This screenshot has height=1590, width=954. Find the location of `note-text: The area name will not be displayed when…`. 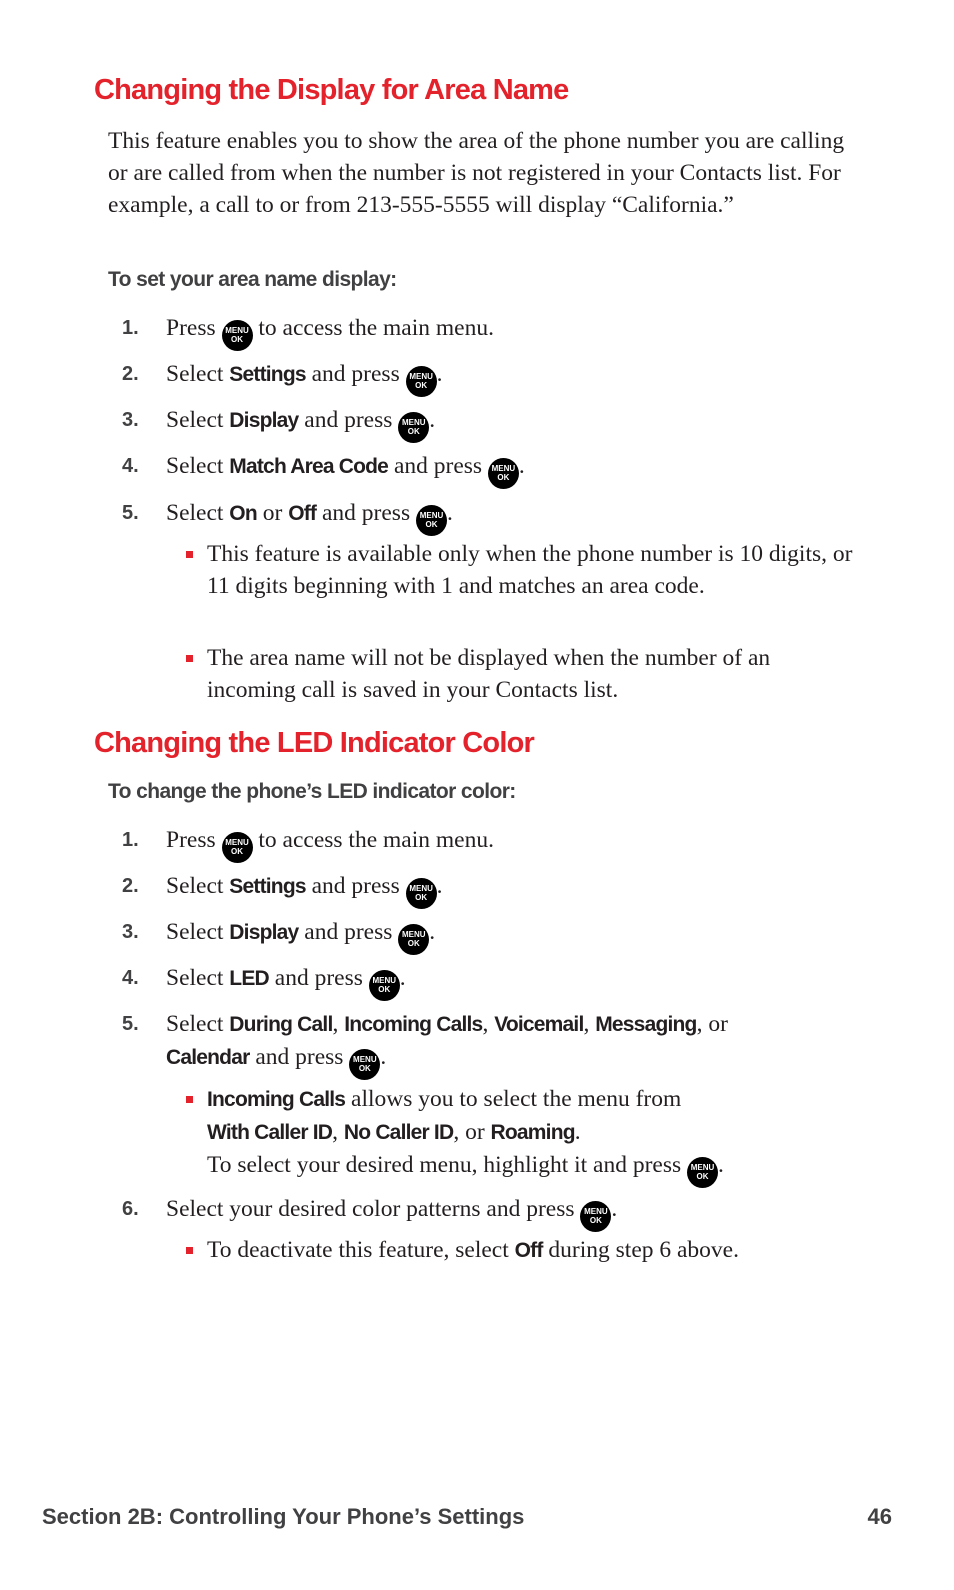

note-text: The area name will not be displayed when… is located at coordinates (489, 674).